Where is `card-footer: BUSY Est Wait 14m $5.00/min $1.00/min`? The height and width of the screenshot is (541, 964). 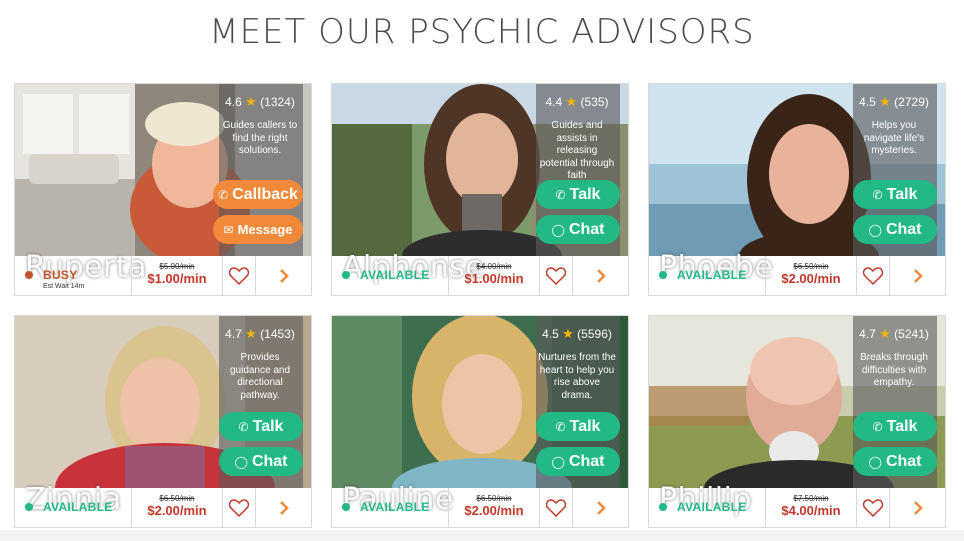
card-footer: BUSY Est Wait 14m $5.00/min $1.00/min is located at coordinates (163, 275).